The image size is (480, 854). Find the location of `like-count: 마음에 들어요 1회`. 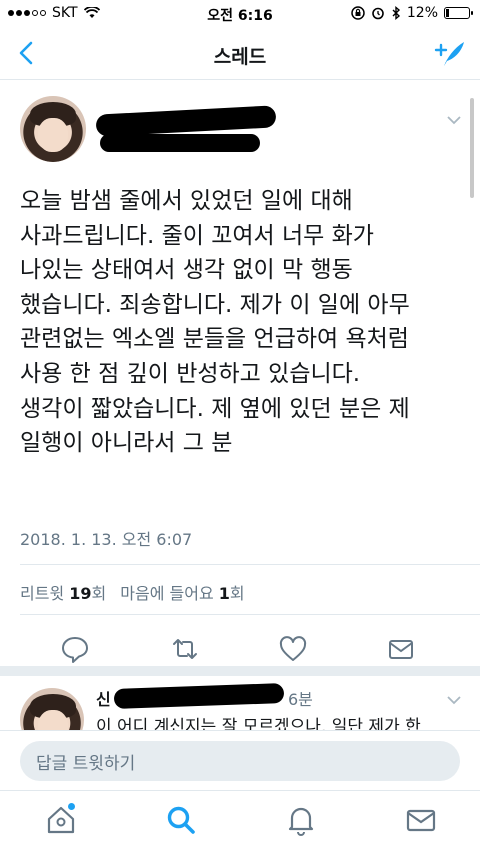

like-count: 마음에 들어요 1회 is located at coordinates (182, 592).